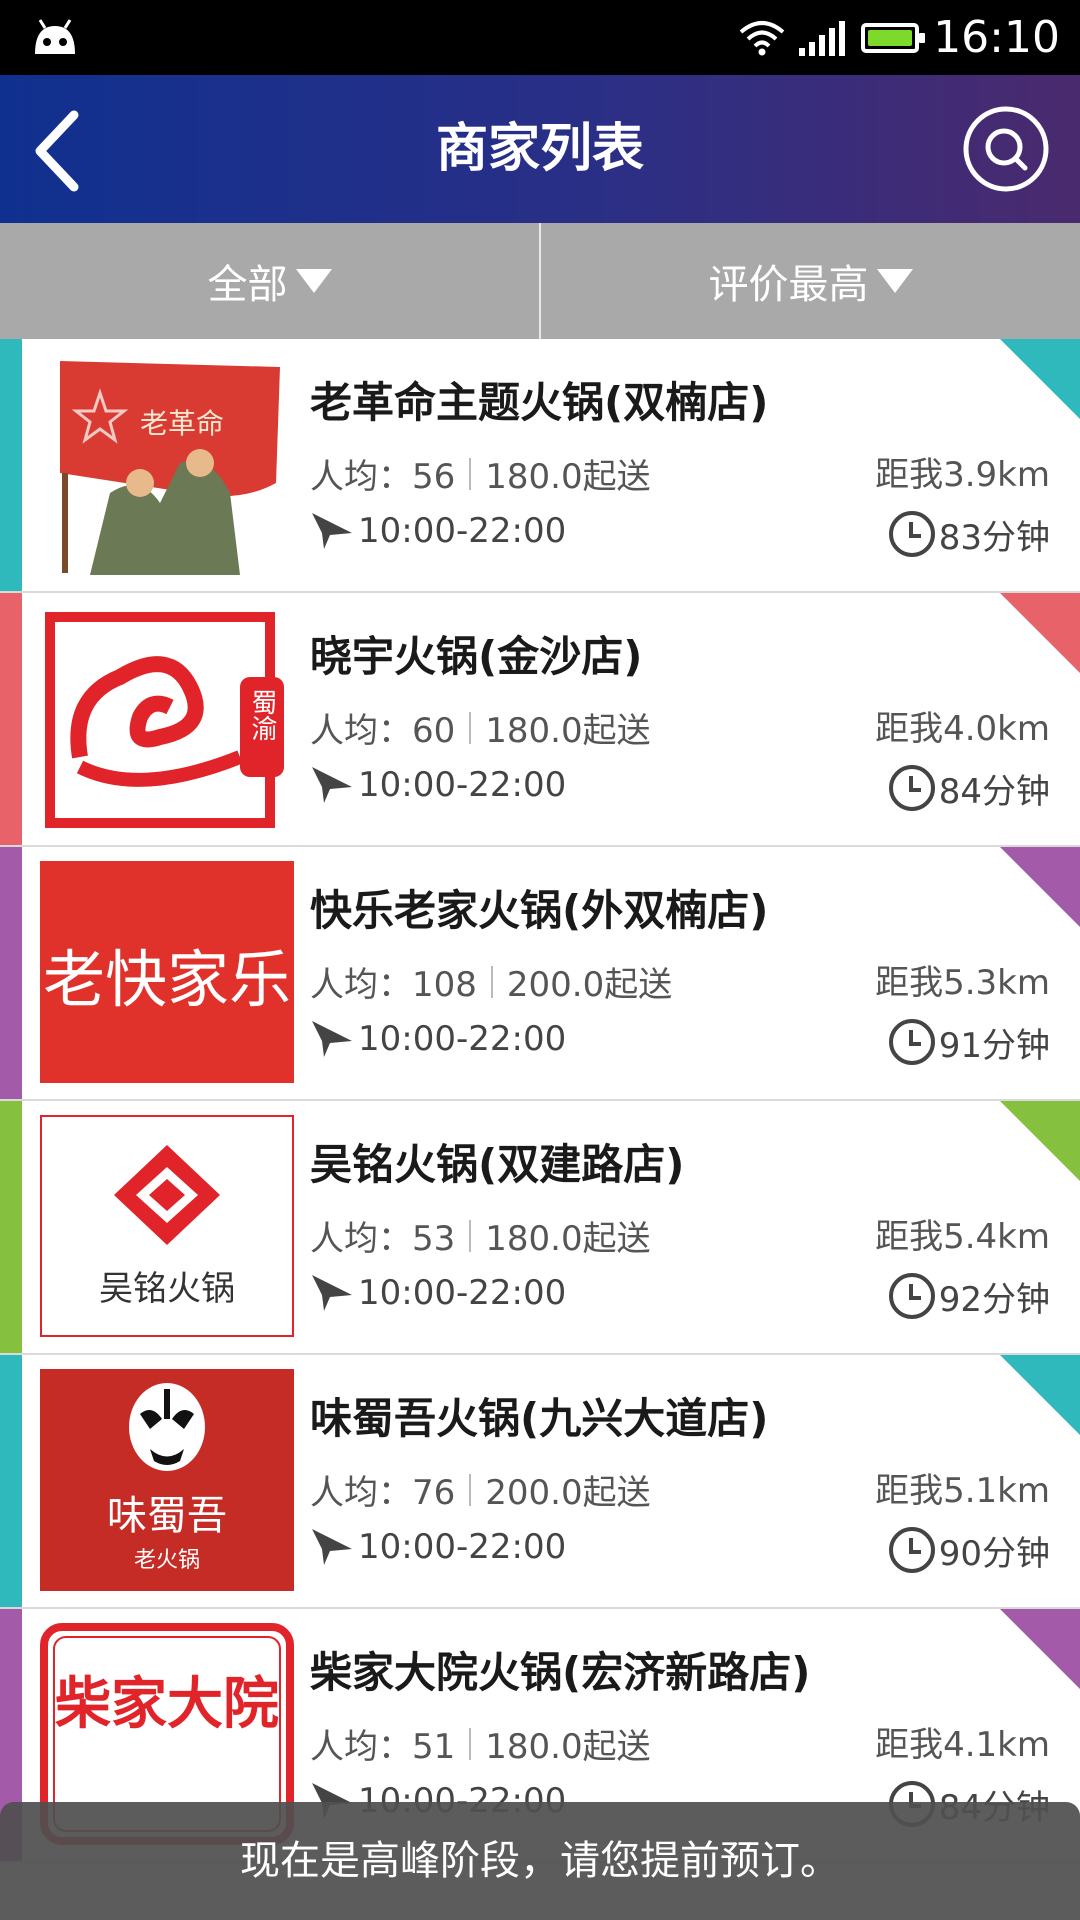  I want to click on merchant-logo: 蜀渝, so click(167, 718).